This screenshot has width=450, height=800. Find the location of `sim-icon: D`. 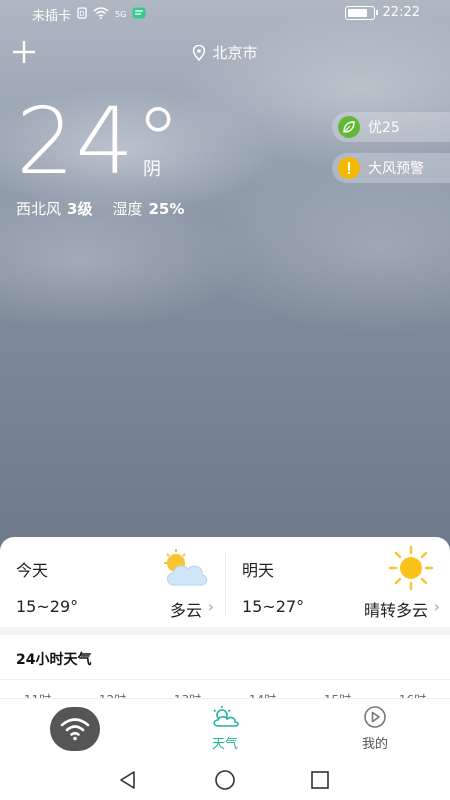

sim-icon: D is located at coordinates (82, 14).